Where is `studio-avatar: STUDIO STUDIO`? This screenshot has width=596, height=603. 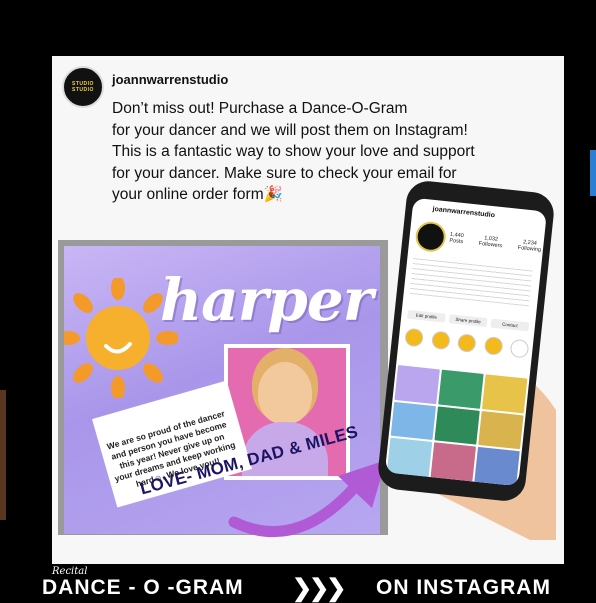 studio-avatar: STUDIO STUDIO is located at coordinates (83, 87).